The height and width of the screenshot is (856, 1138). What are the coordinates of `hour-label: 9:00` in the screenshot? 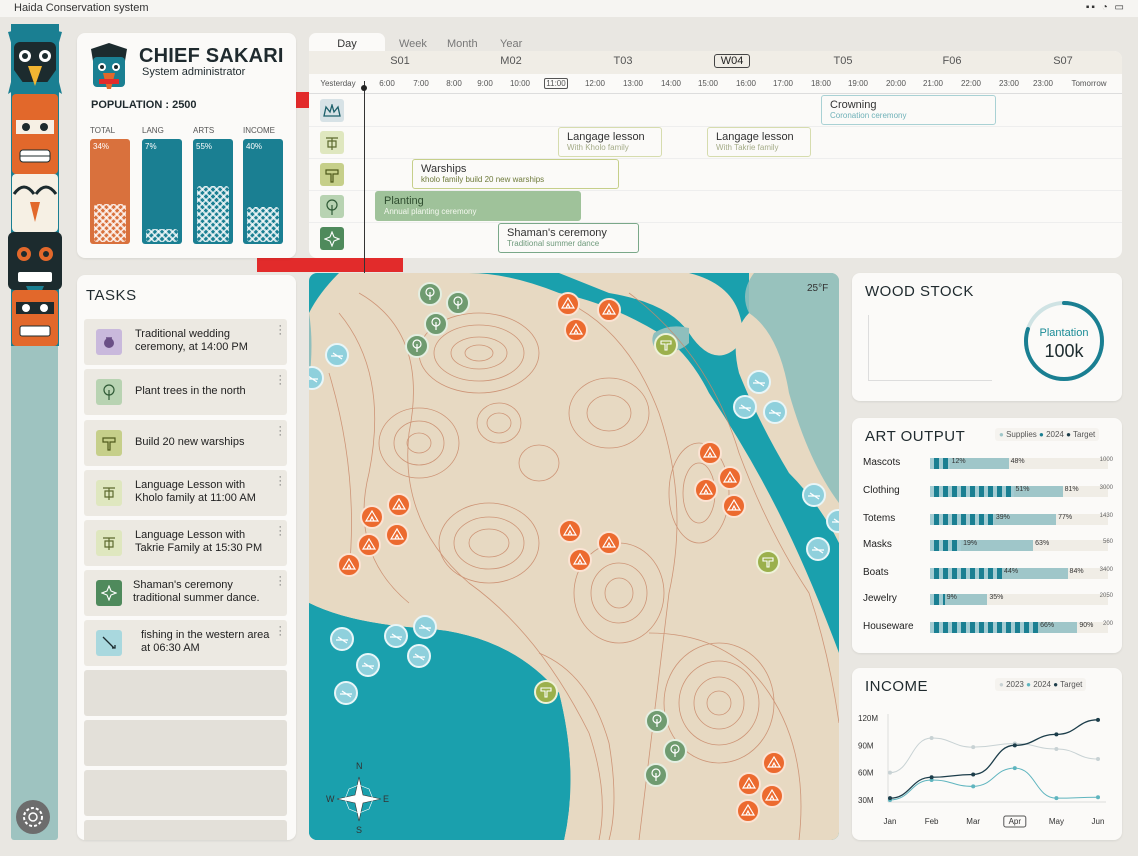 It's located at (485, 83).